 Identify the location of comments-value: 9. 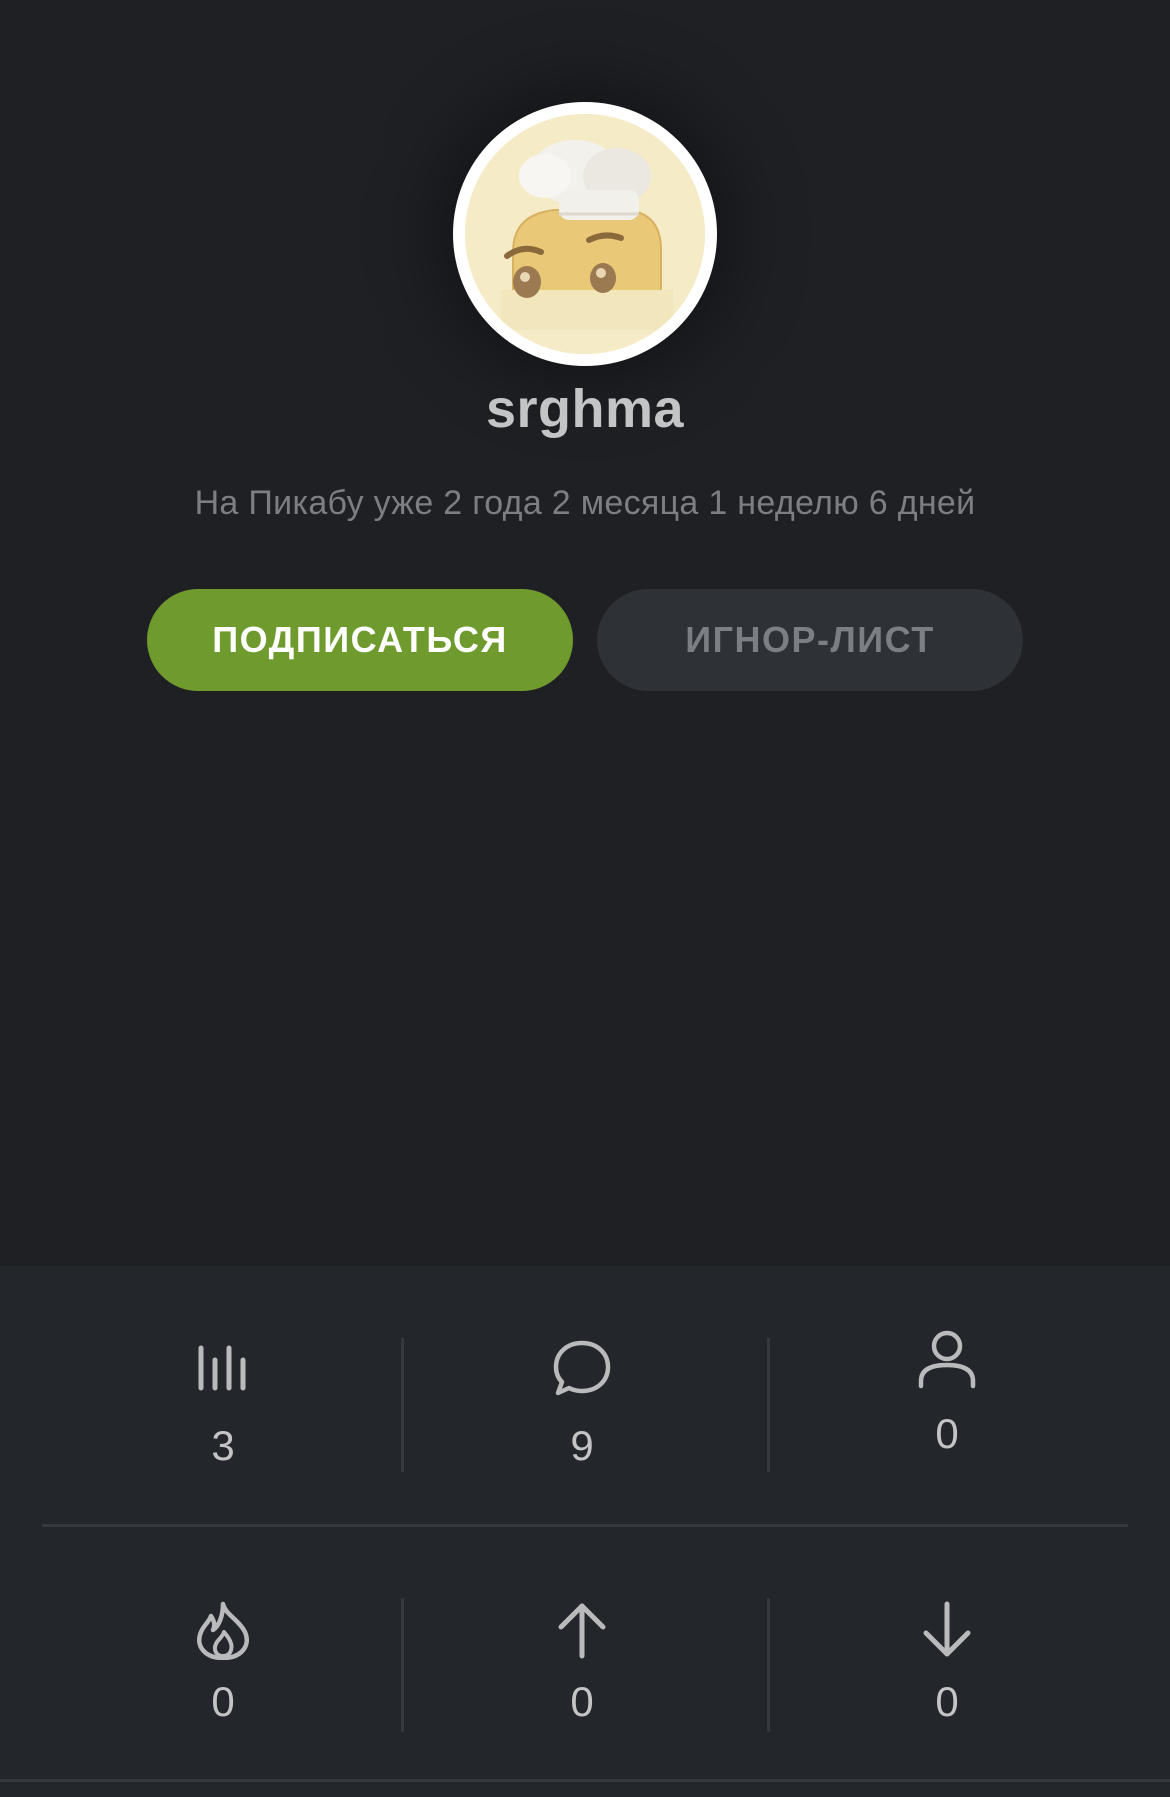
(582, 1445).